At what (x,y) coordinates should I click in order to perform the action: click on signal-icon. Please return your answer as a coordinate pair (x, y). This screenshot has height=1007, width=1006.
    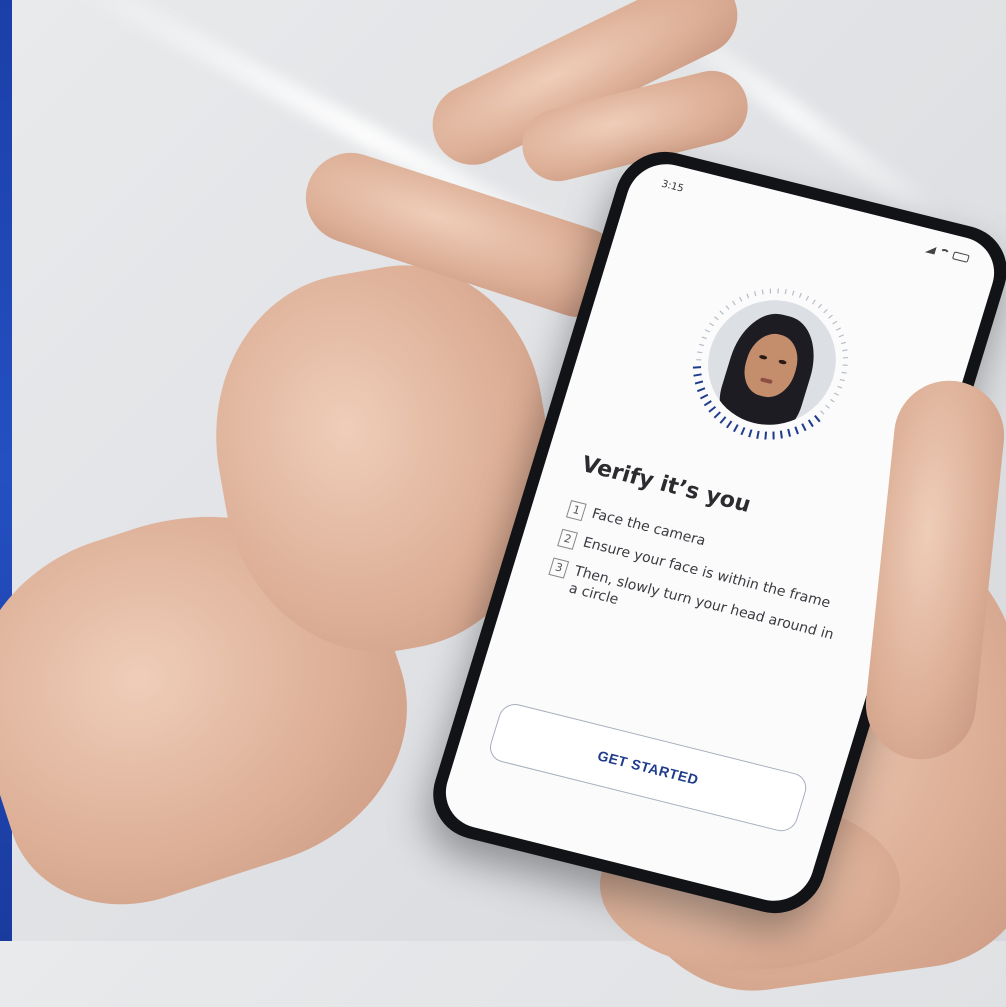
    Looking at the image, I should click on (931, 250).